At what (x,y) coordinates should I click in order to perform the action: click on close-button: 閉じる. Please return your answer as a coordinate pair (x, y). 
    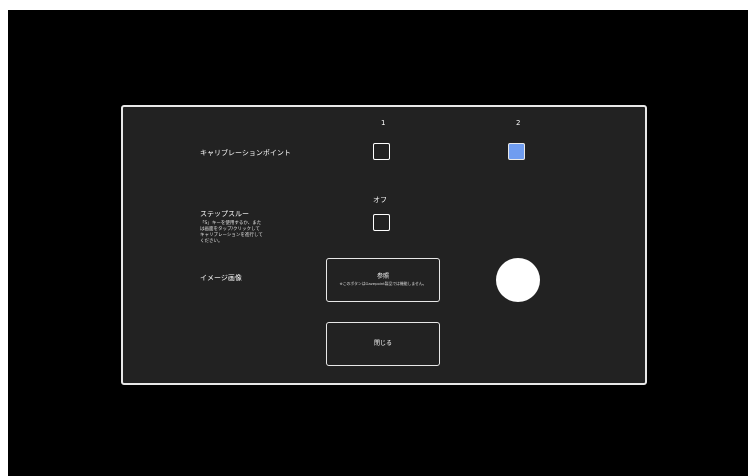
    Looking at the image, I should click on (383, 344).